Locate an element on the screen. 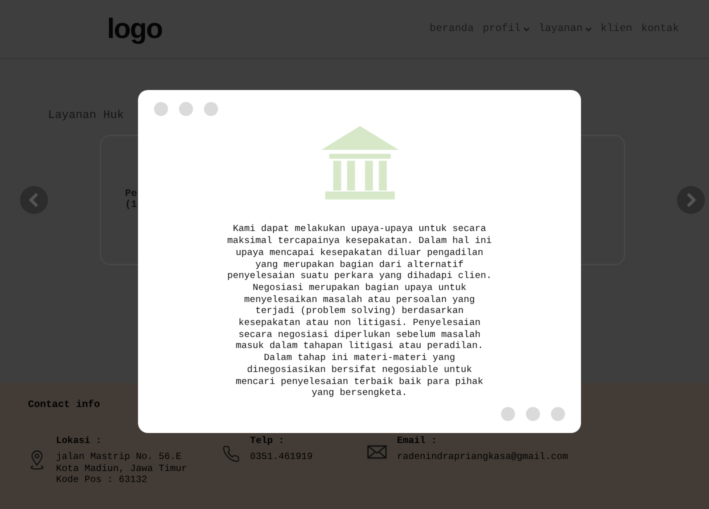 This screenshot has height=509, width=709. location-pin-icon is located at coordinates (37, 460).